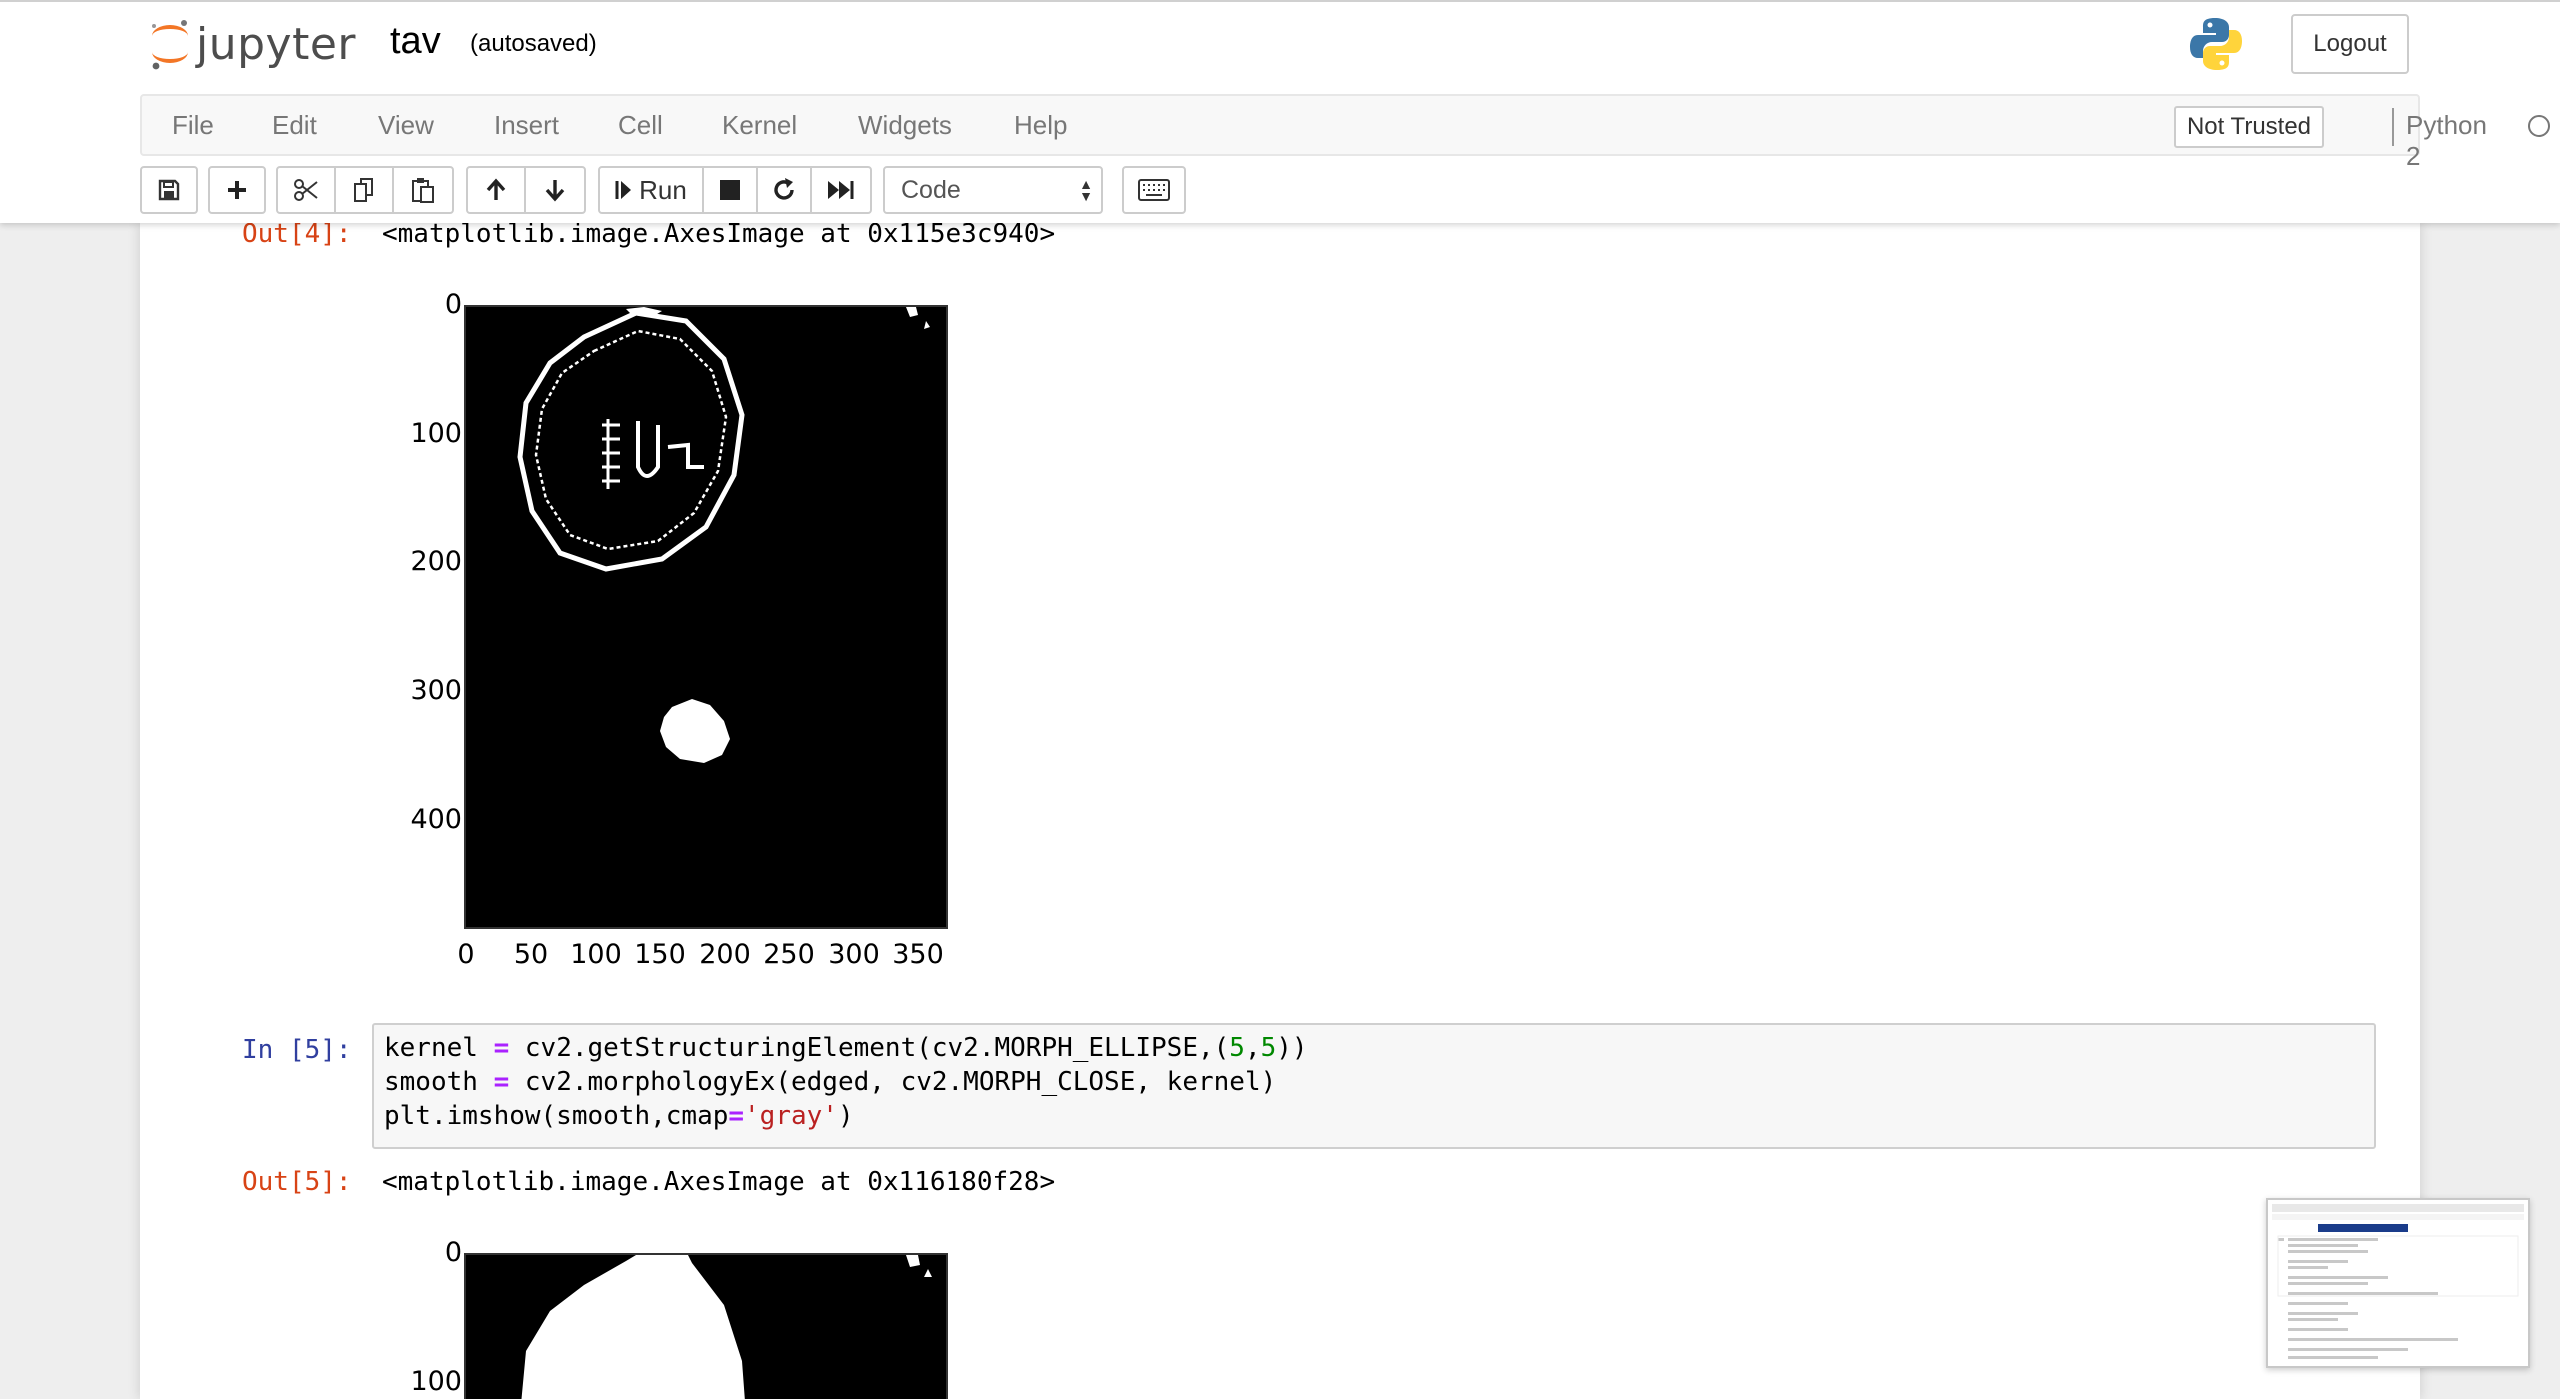 The height and width of the screenshot is (1399, 2560). I want to click on autosave-status: (autosaved), so click(533, 43).